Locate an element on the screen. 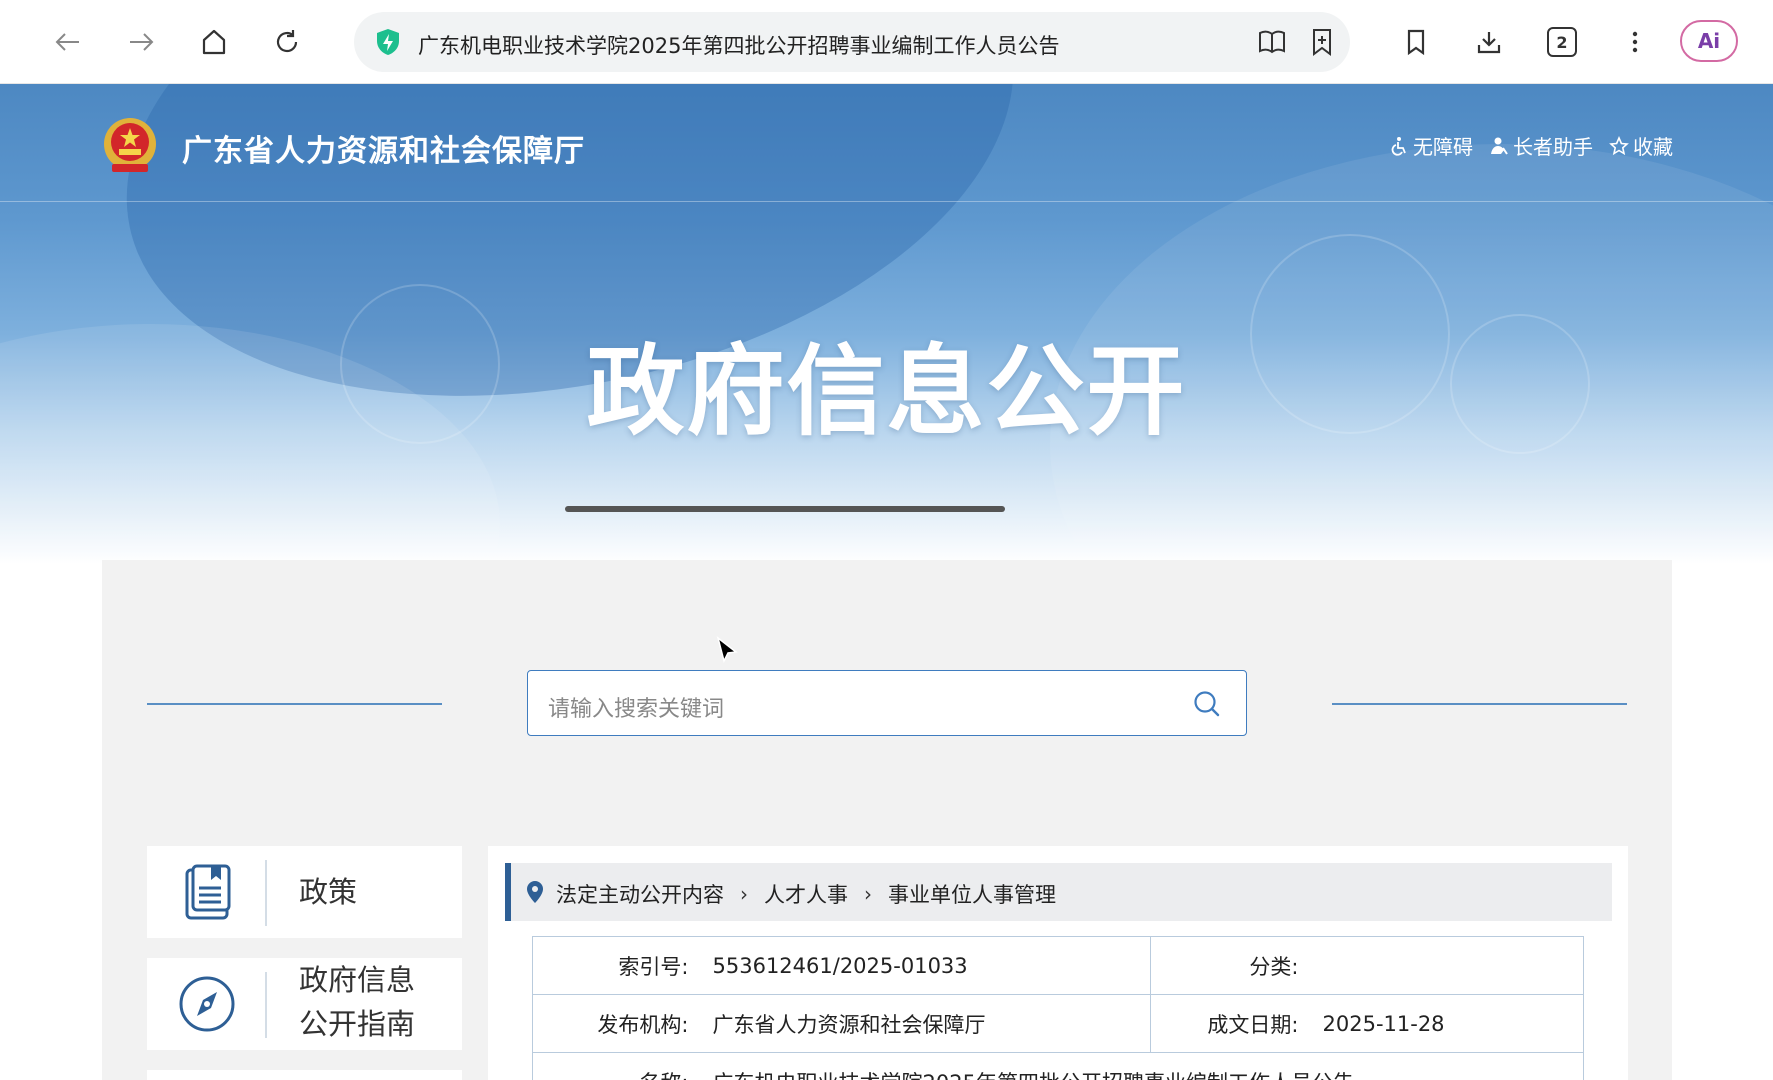 The width and height of the screenshot is (1773, 1080). arrow-left-icon is located at coordinates (67, 42).